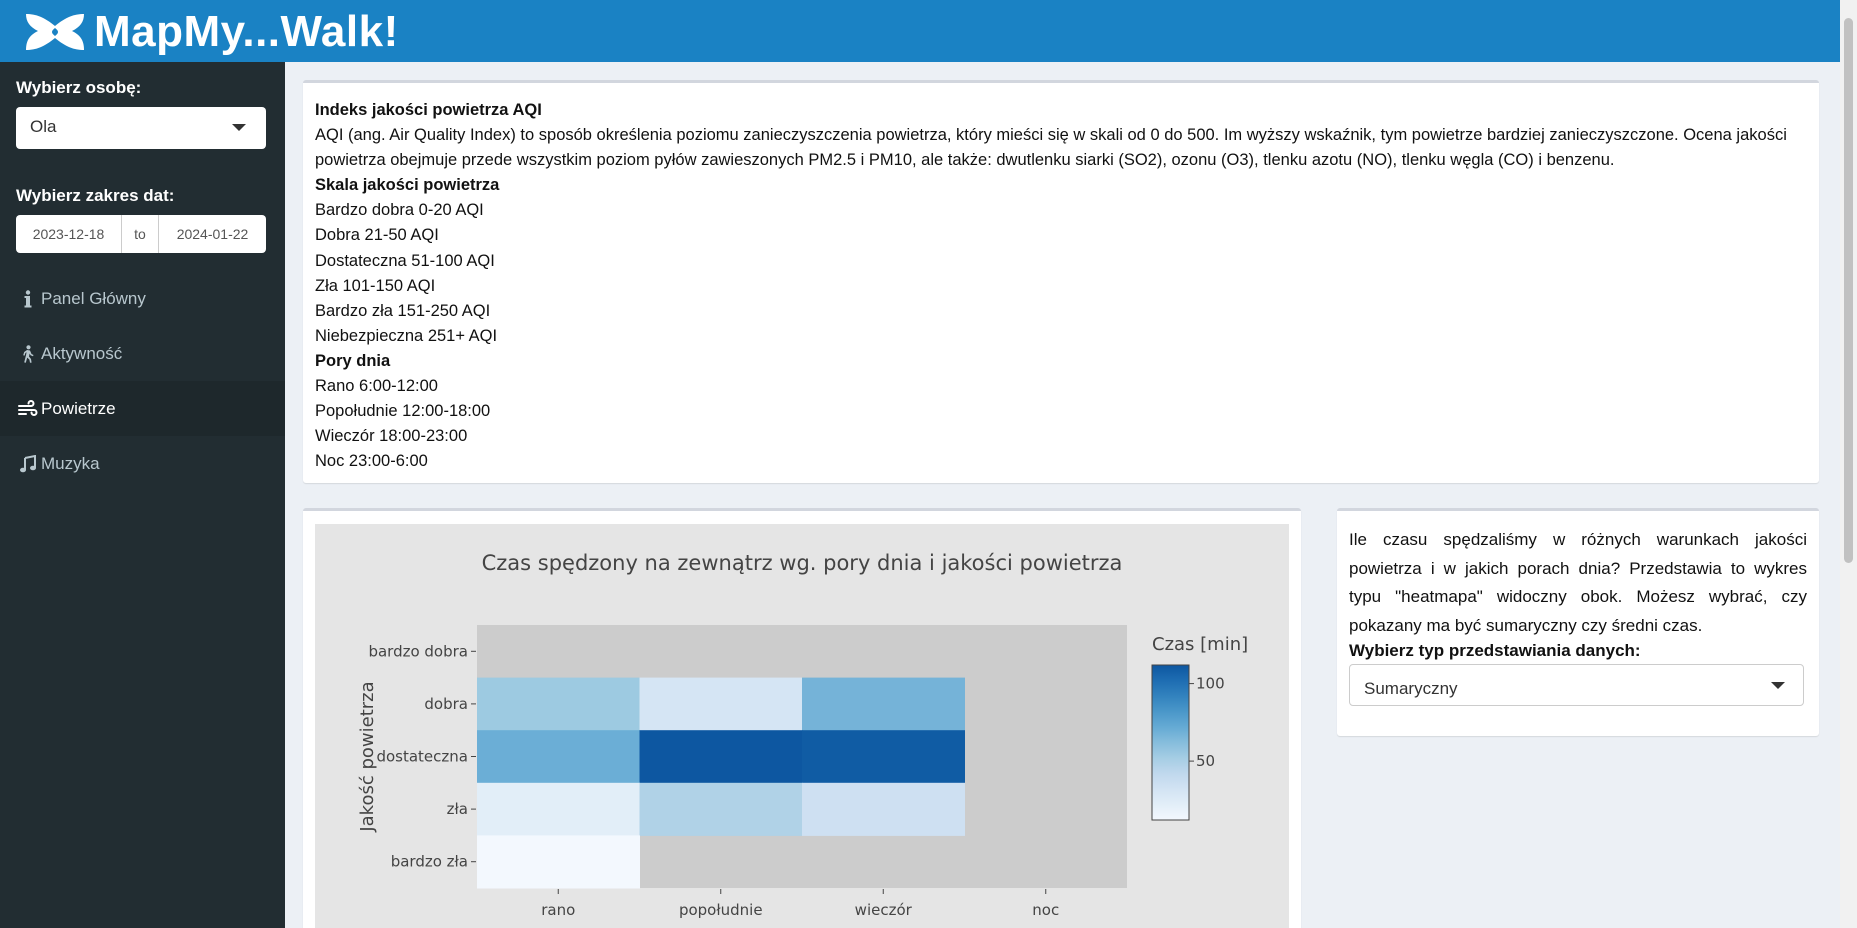 The width and height of the screenshot is (1857, 928). I want to click on under-armour-logo-icon, so click(55, 32).